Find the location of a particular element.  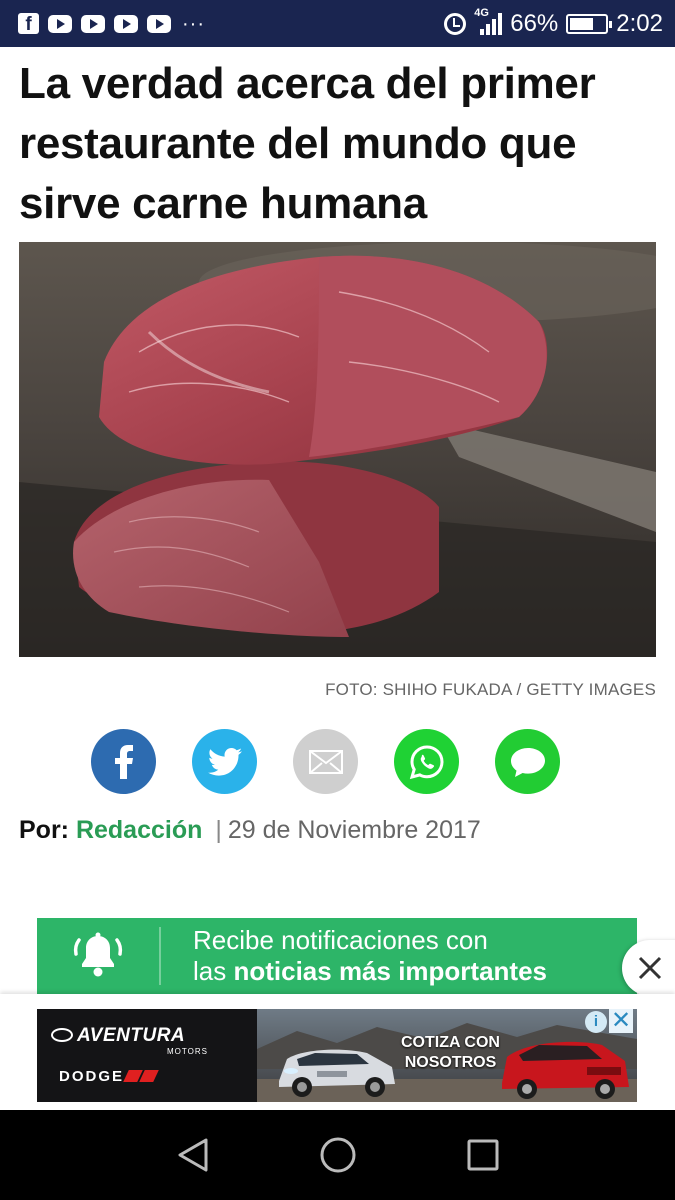

home-icon is located at coordinates (337, 1155).